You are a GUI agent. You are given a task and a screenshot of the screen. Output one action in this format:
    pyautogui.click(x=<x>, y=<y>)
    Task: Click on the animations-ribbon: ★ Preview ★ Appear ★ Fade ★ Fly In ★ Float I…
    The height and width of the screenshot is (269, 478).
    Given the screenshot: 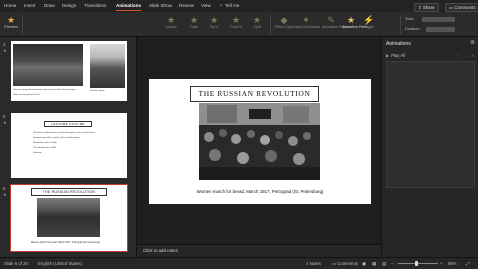 What is the action you would take?
    pyautogui.click(x=239, y=24)
    